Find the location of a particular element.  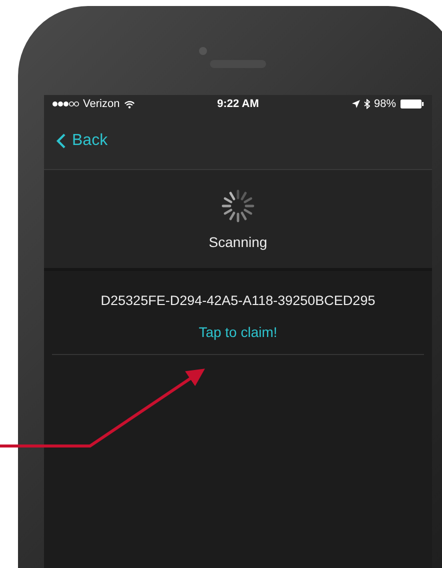

back-button: Back is located at coordinates (82, 141).